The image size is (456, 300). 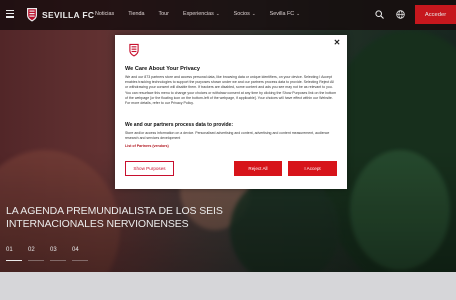 What do you see at coordinates (134, 50) in the screenshot?
I see `club-crest-logo` at bounding box center [134, 50].